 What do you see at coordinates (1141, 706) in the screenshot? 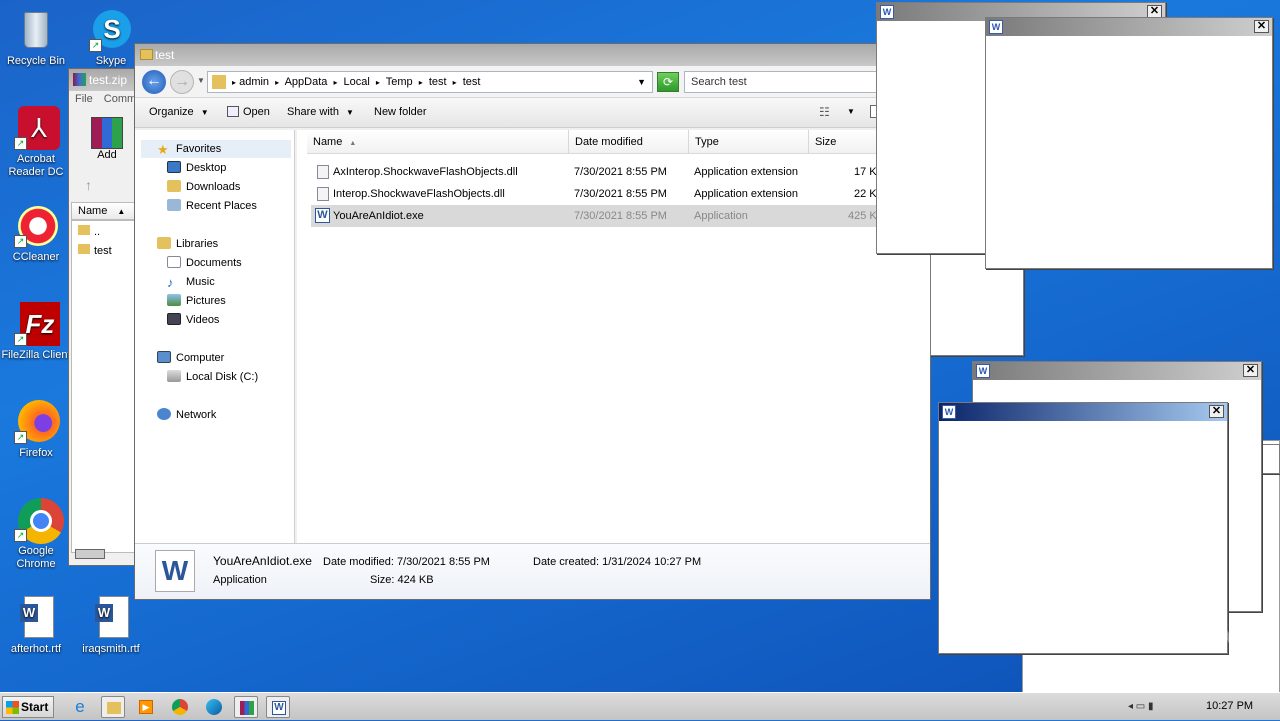
I see `tray-icons: ◂ ▭ ▮` at bounding box center [1141, 706].